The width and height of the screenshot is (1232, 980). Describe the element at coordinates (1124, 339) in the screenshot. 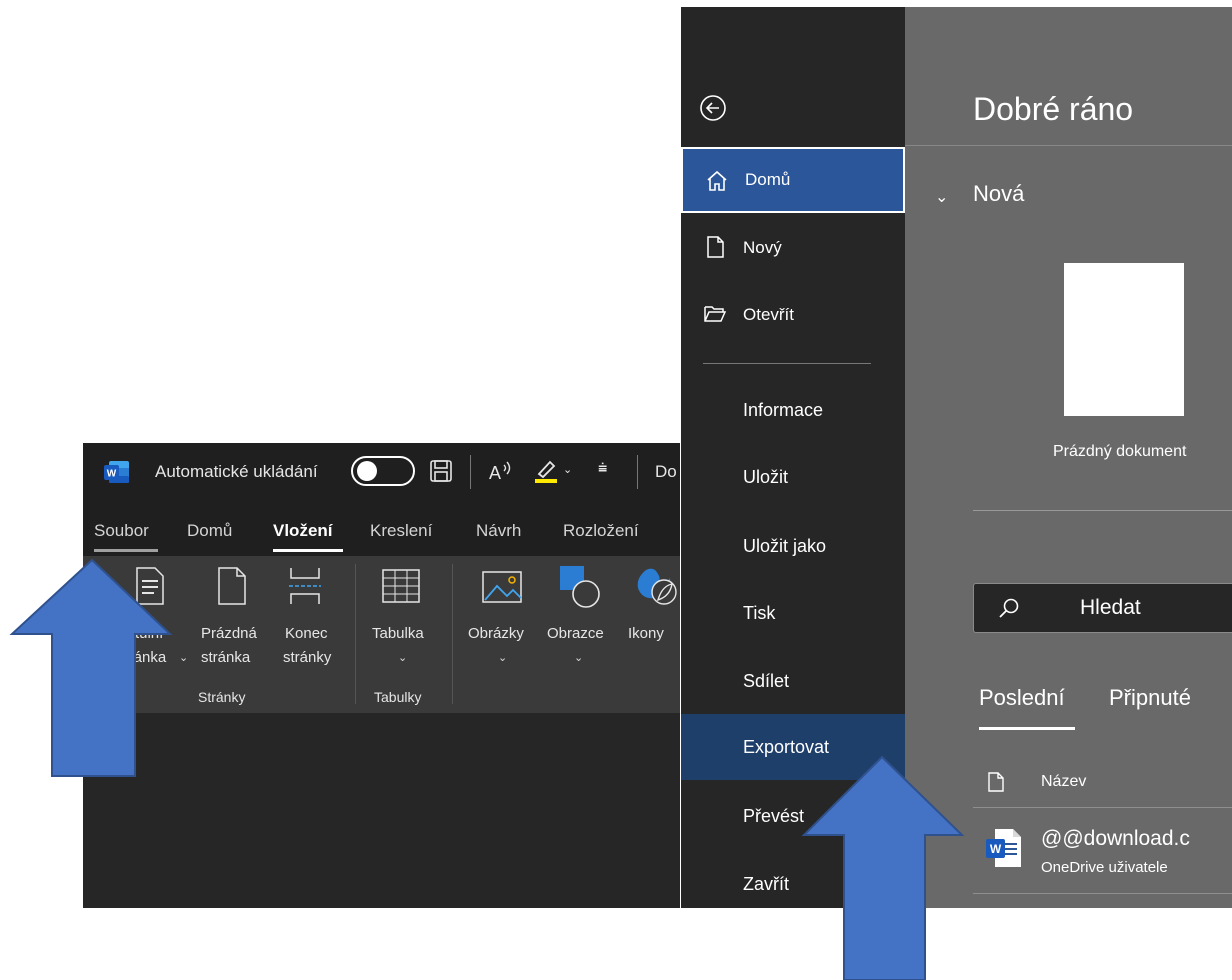

I see `blank-document-thumbnail` at that location.